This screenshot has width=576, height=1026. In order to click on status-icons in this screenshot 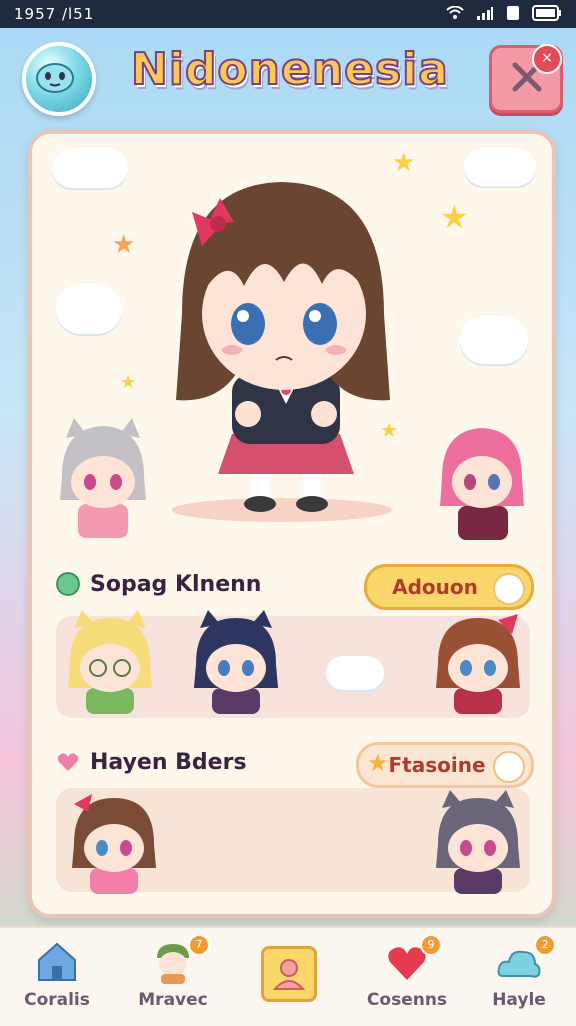, I will do `click(504, 13)`.